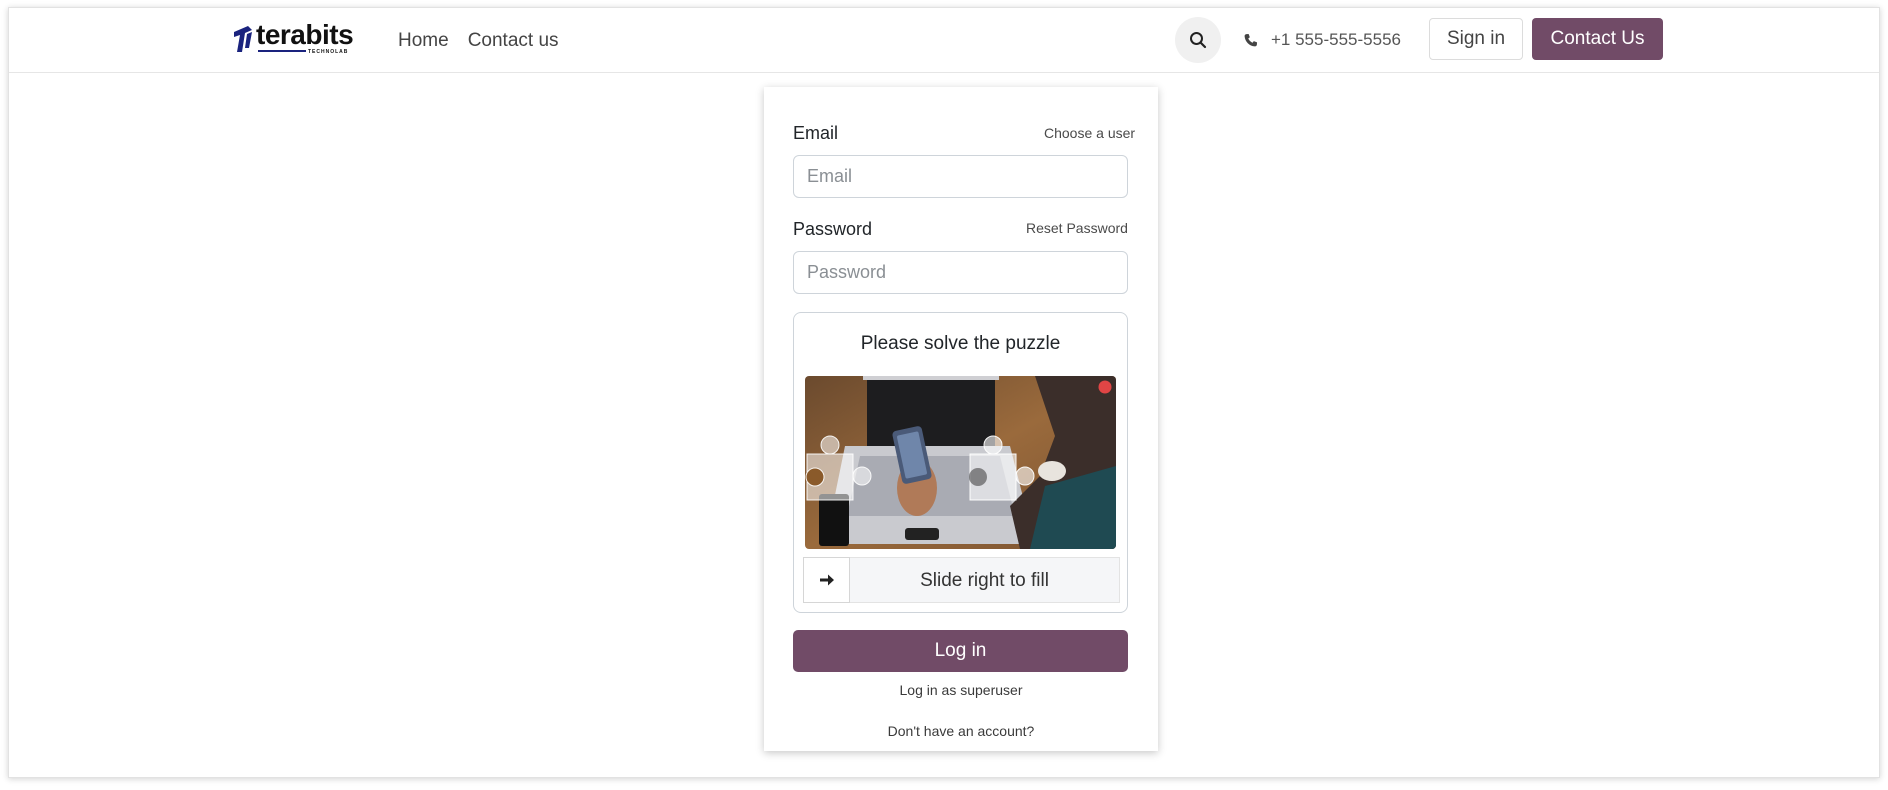 The image size is (1888, 790). Describe the element at coordinates (961, 731) in the screenshot. I see `signup-link: Don't have an account?` at that location.